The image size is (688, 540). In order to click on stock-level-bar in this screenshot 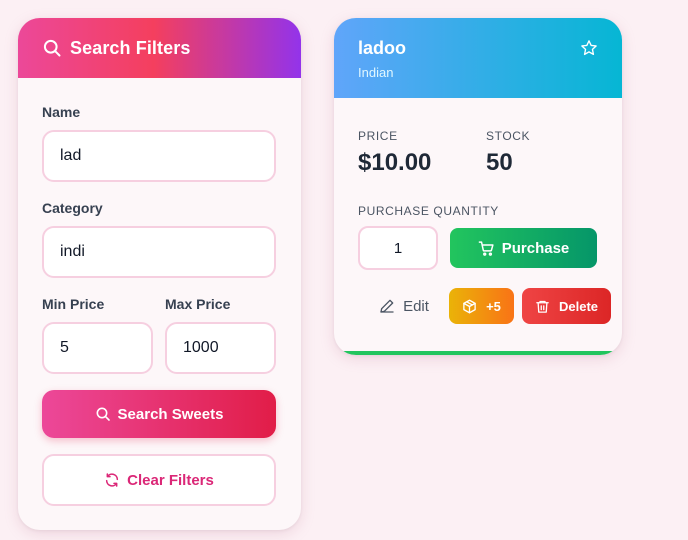, I will do `click(478, 353)`.